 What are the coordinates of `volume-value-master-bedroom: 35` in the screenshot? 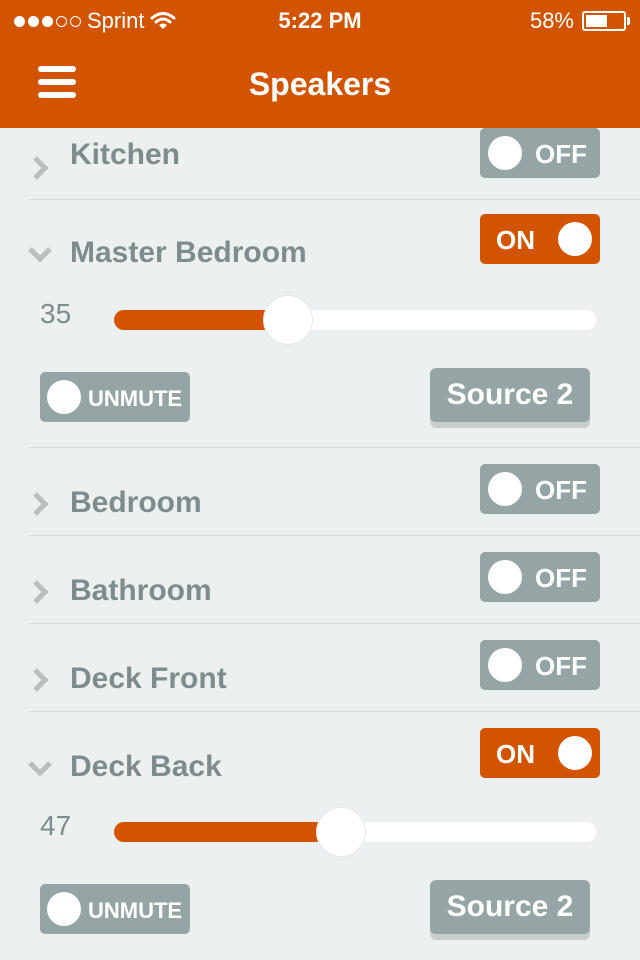 It's located at (56, 313).